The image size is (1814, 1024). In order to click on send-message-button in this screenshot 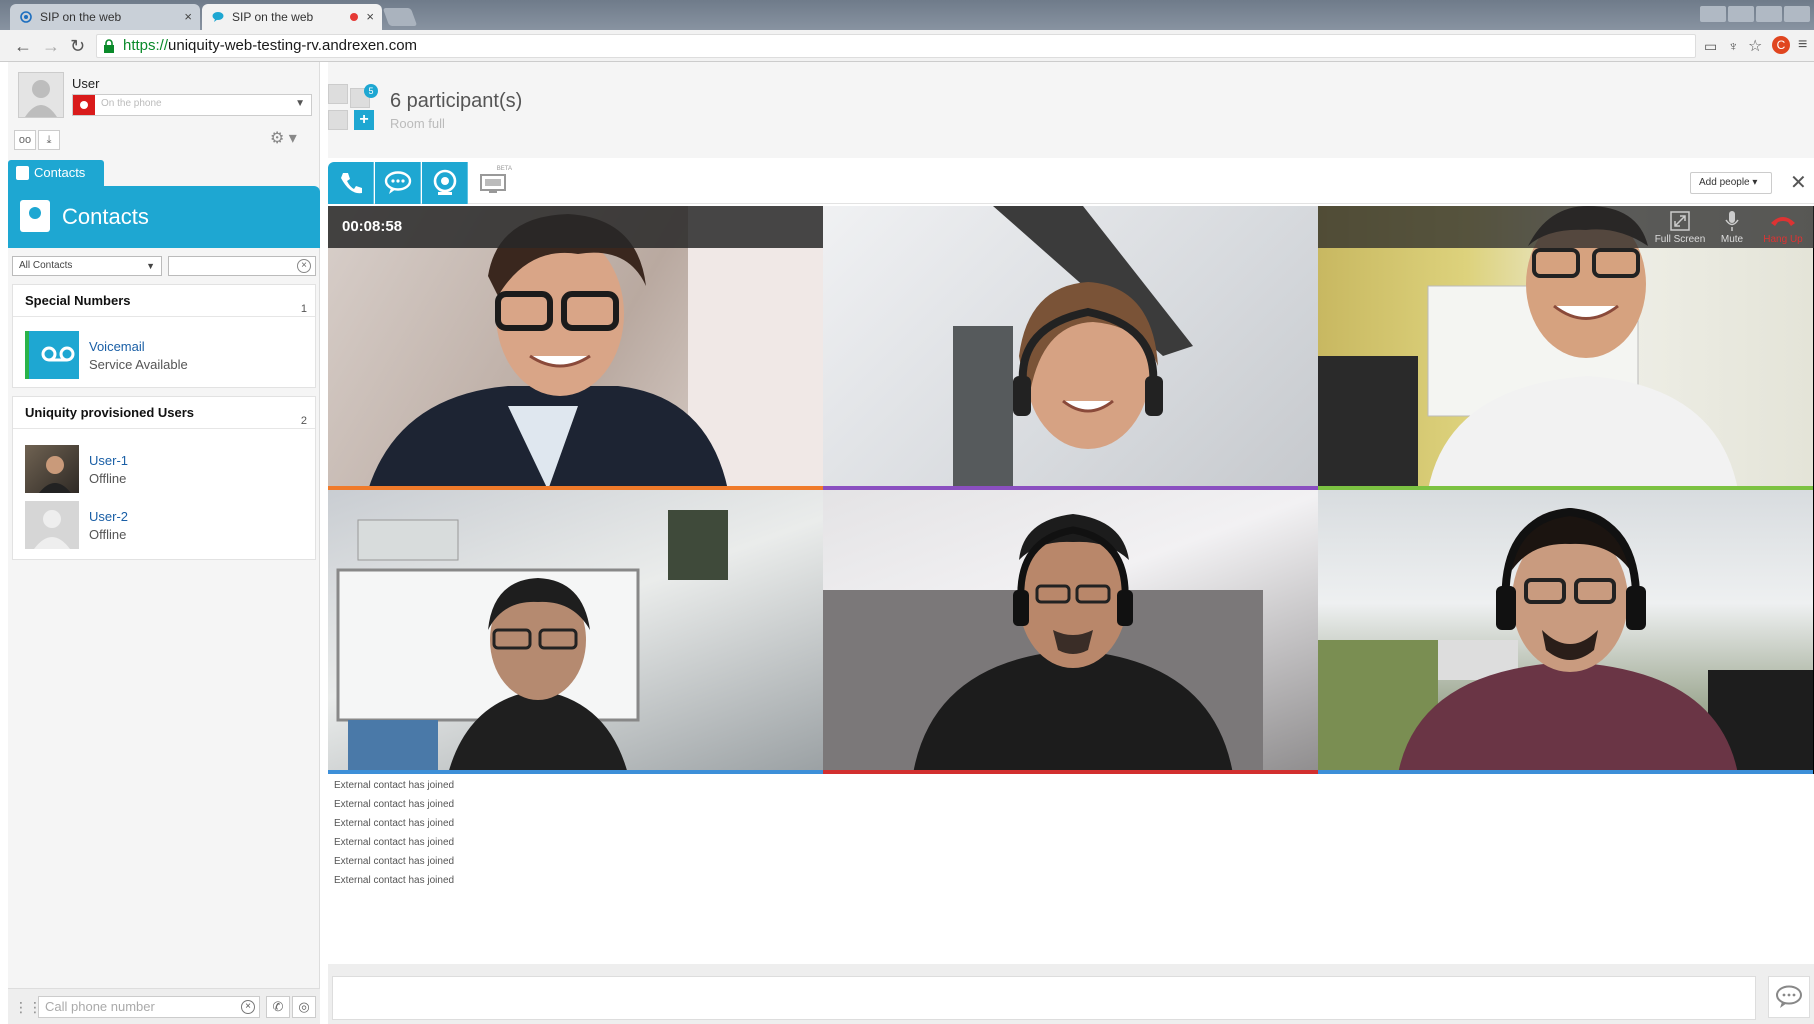, I will do `click(1789, 997)`.